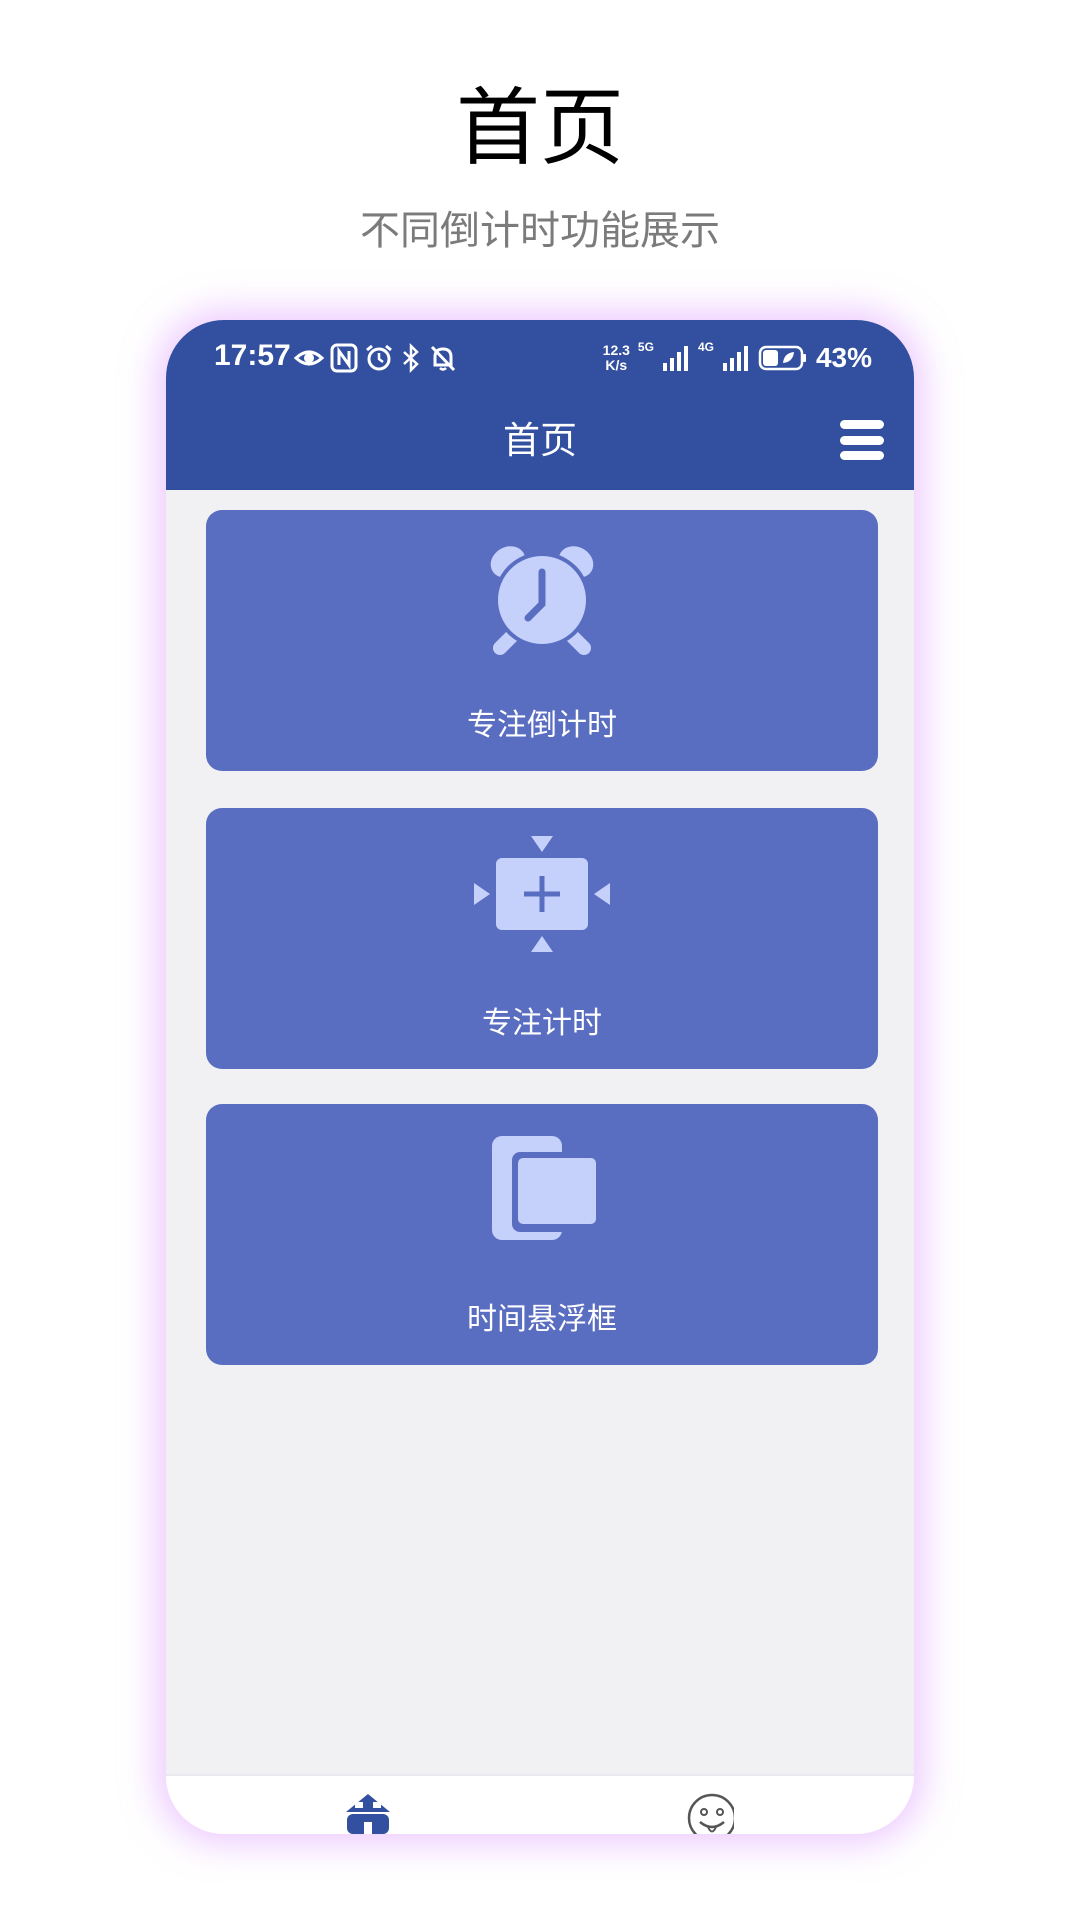 Image resolution: width=1080 pixels, height=1920 pixels. What do you see at coordinates (645, 347) in the screenshot?
I see `sim1-network-type: 5G` at bounding box center [645, 347].